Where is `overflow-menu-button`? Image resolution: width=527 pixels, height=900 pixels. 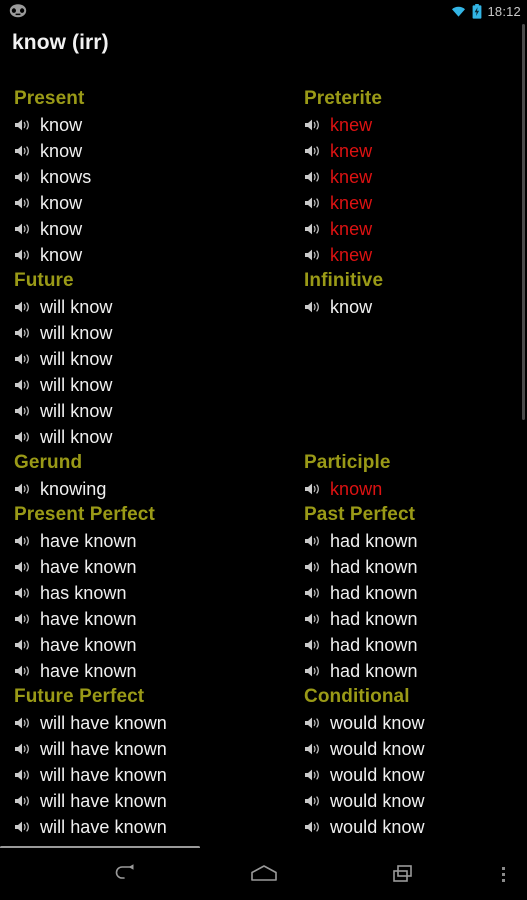
overflow-menu-button is located at coordinates (503, 874).